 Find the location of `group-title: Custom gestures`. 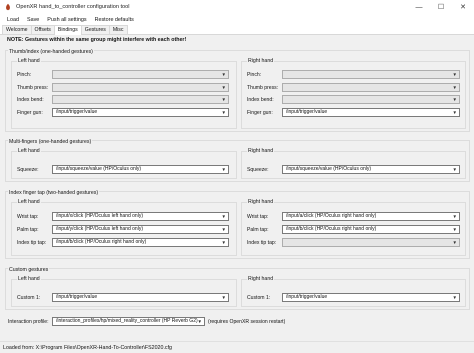

group-title: Custom gestures is located at coordinates (29, 270).